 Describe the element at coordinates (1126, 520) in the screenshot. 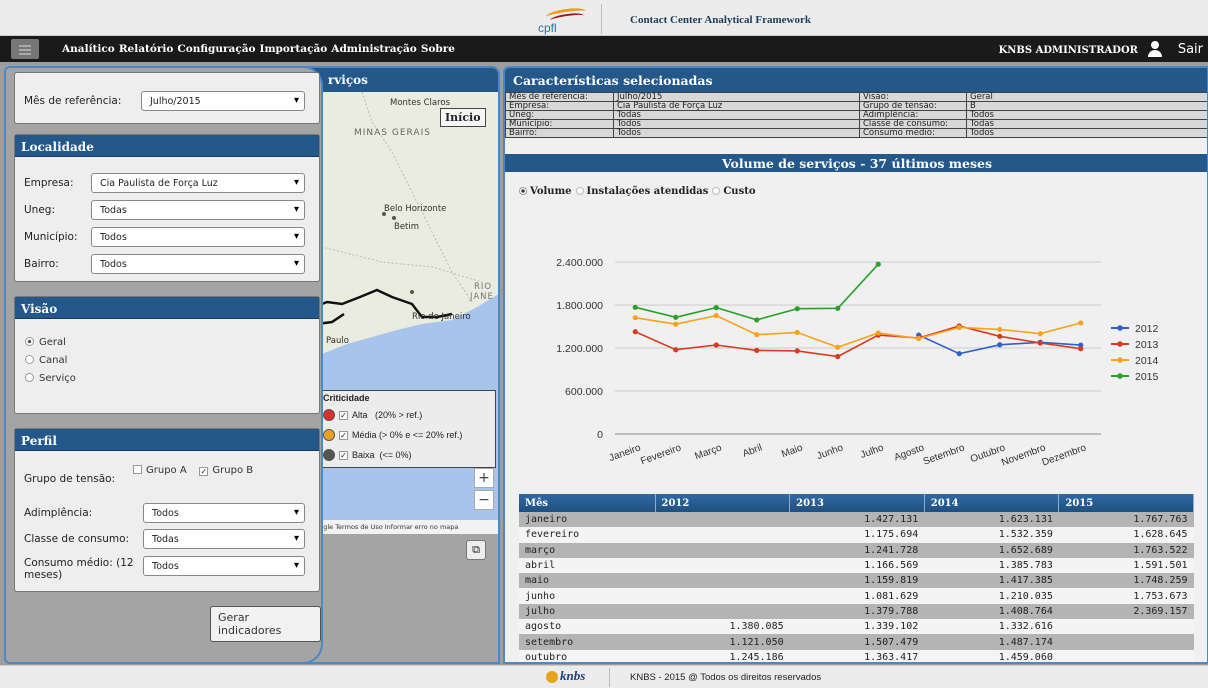

I see `table-cell: 1.767.763` at that location.